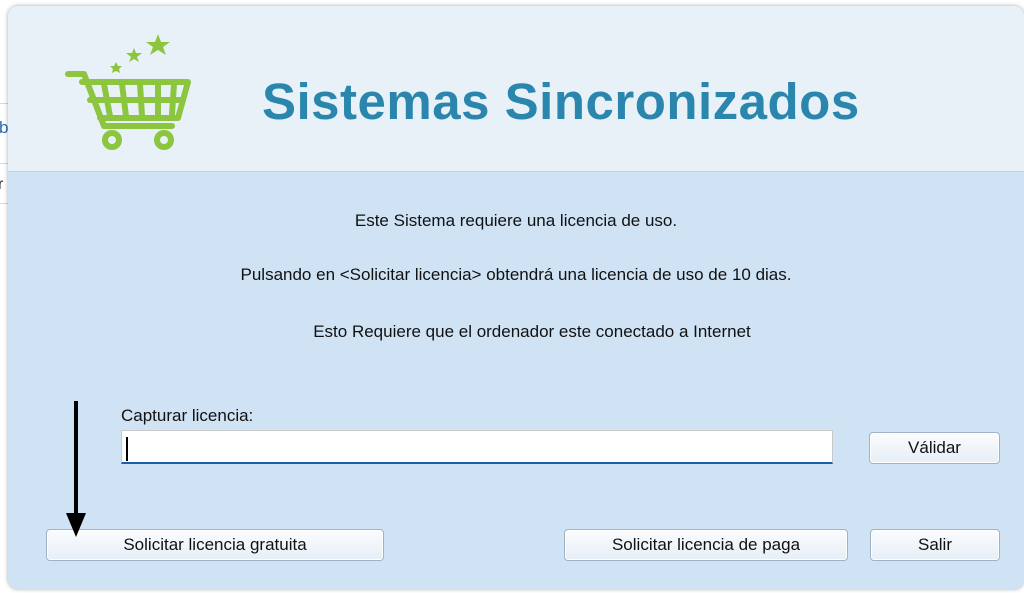 Image resolution: width=1024 pixels, height=593 pixels. Describe the element at coordinates (76, 469) in the screenshot. I see `down-arrow-icon` at that location.